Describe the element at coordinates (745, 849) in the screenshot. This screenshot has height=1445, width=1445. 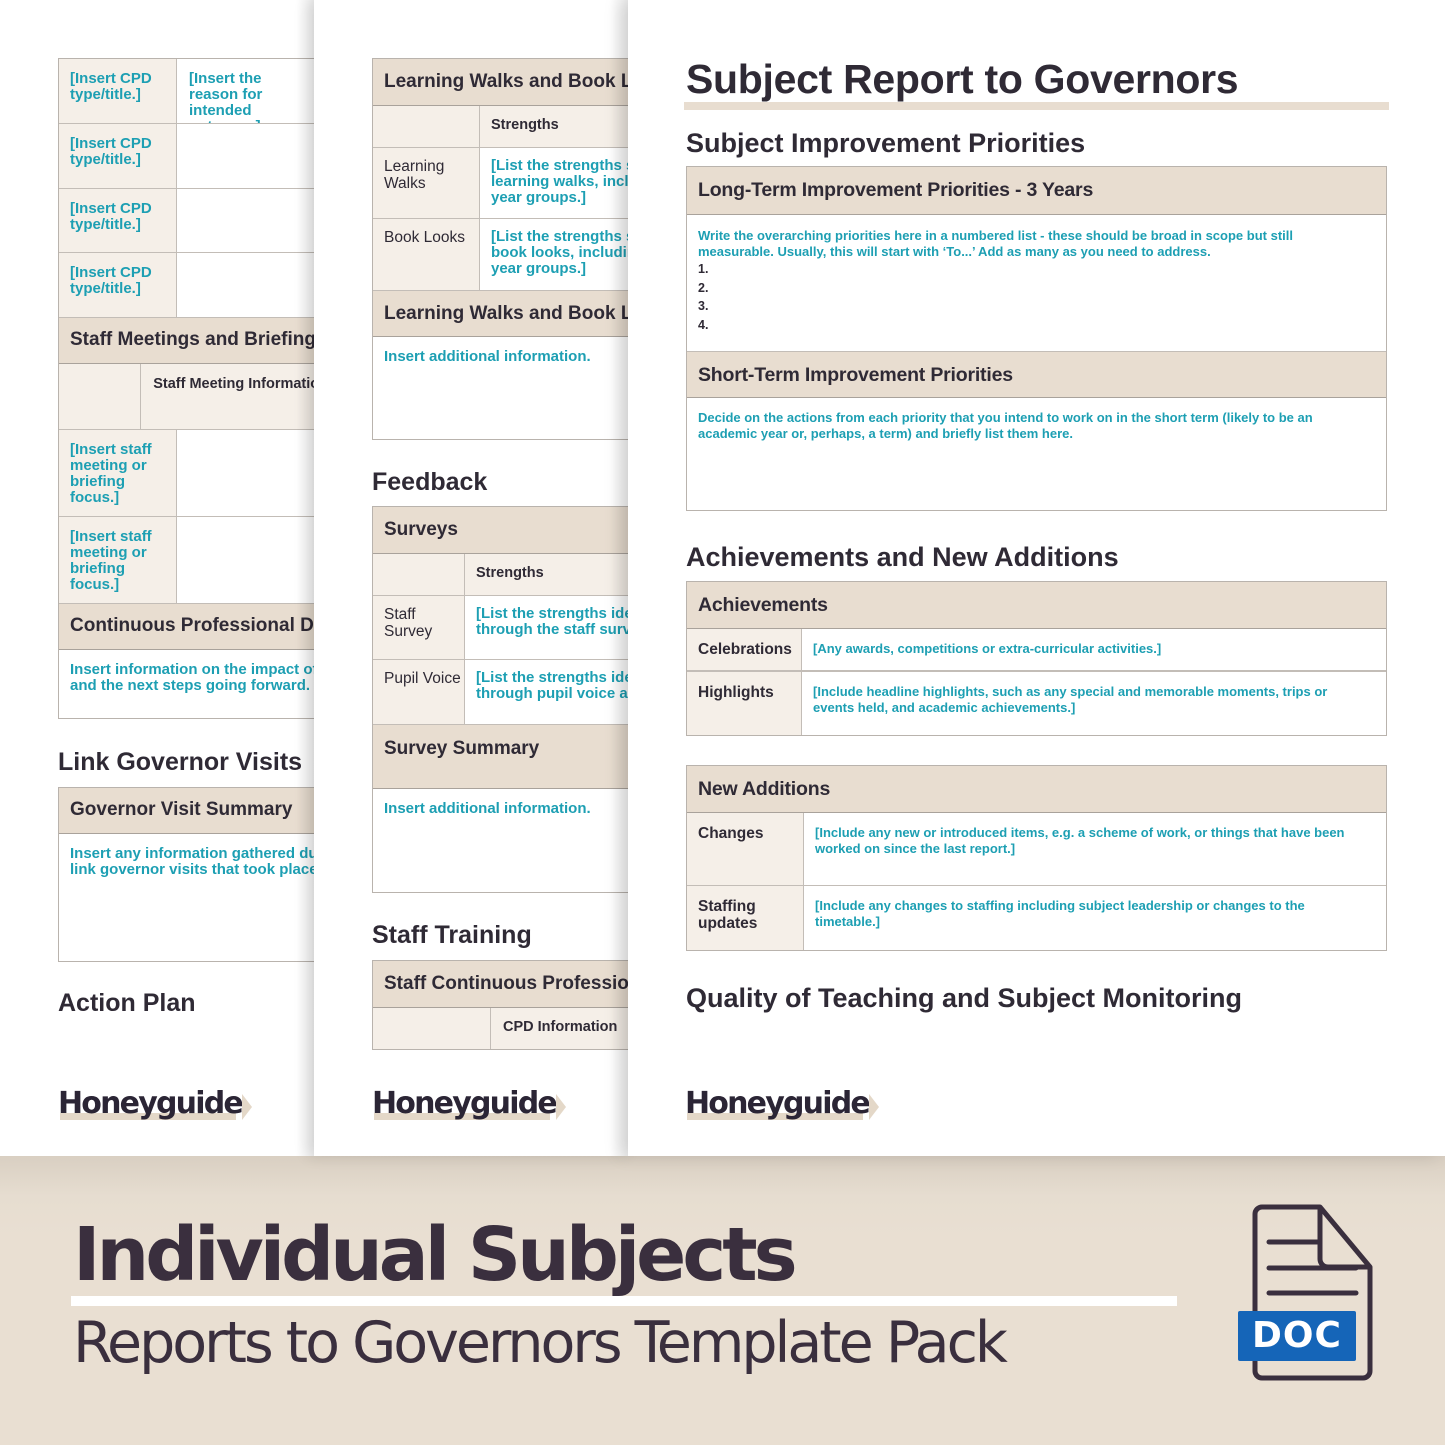
I see `changes-label: Changes` at that location.